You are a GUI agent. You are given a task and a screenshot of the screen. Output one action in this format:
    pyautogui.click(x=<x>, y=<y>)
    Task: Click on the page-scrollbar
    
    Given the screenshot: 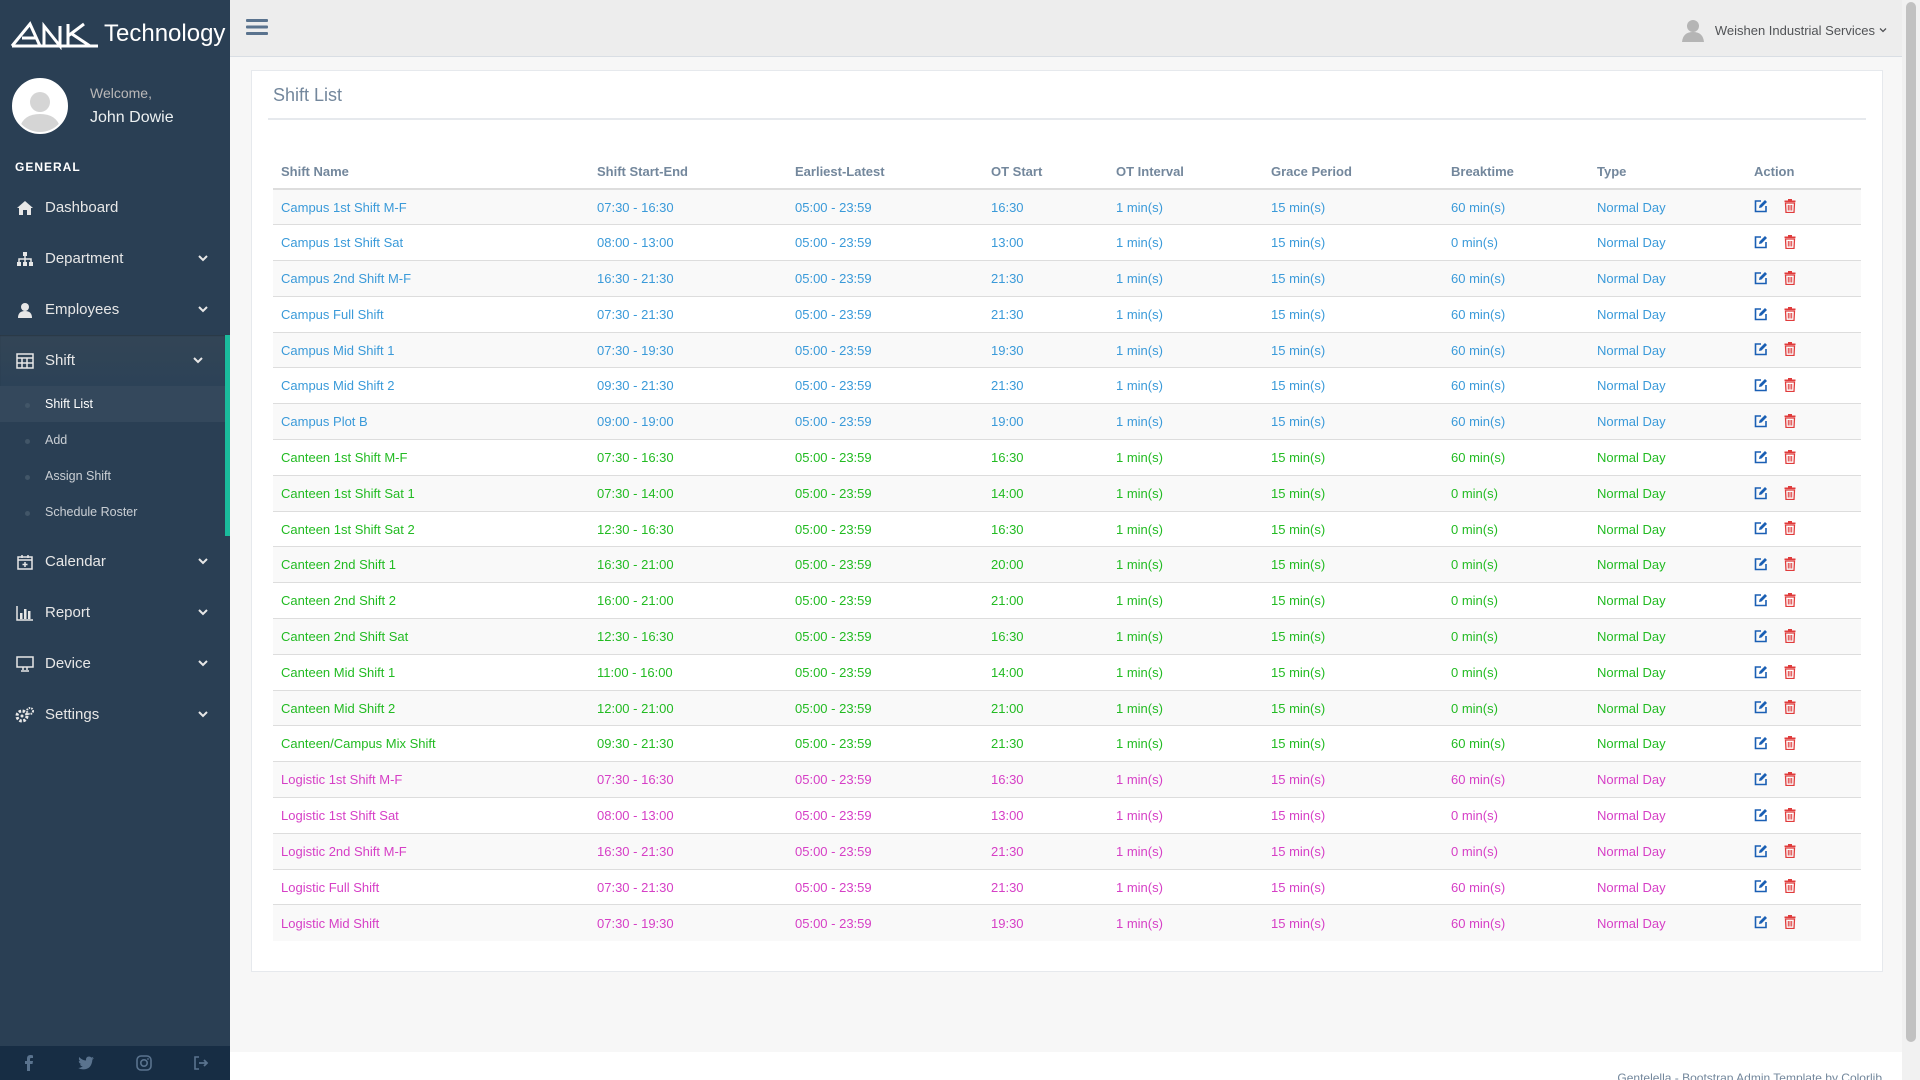 What is the action you would take?
    pyautogui.click(x=1911, y=540)
    